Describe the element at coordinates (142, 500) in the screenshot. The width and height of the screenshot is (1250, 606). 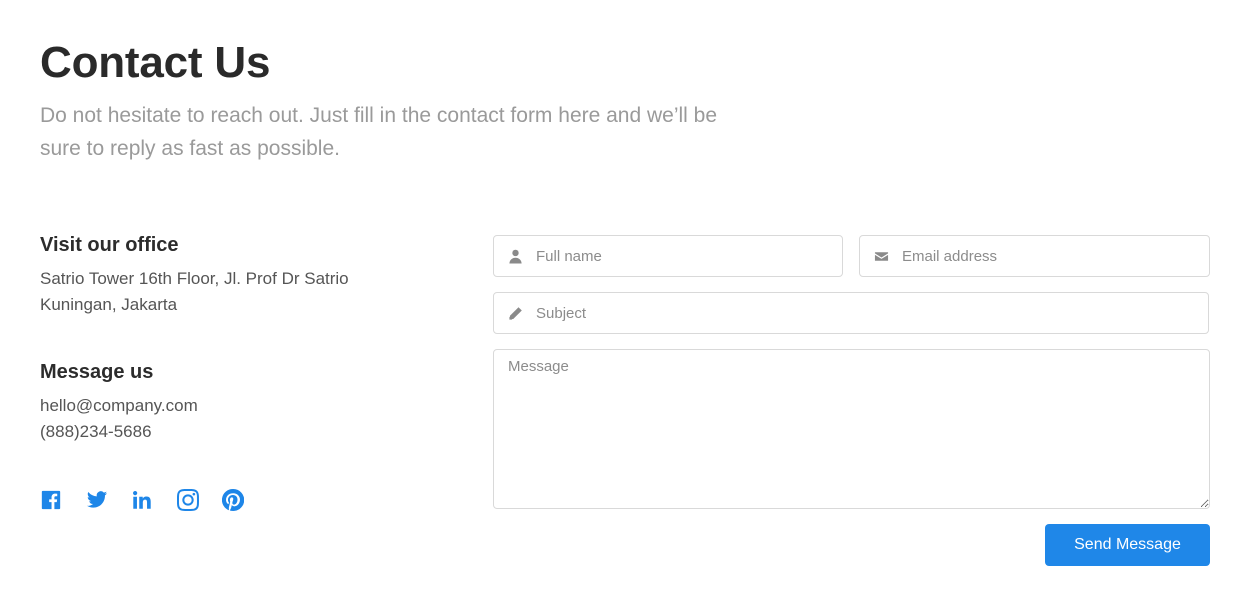
I see `linkedin-icon` at that location.